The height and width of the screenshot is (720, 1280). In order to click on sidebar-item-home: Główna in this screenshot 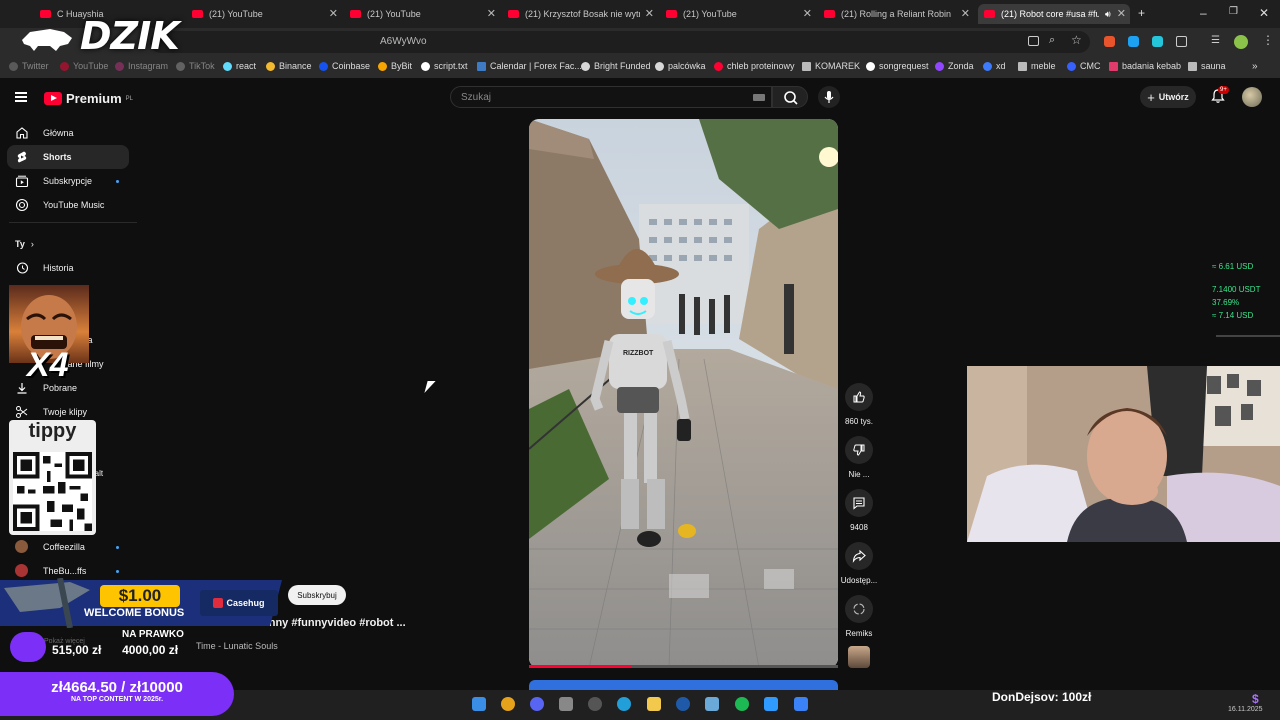, I will do `click(68, 133)`.